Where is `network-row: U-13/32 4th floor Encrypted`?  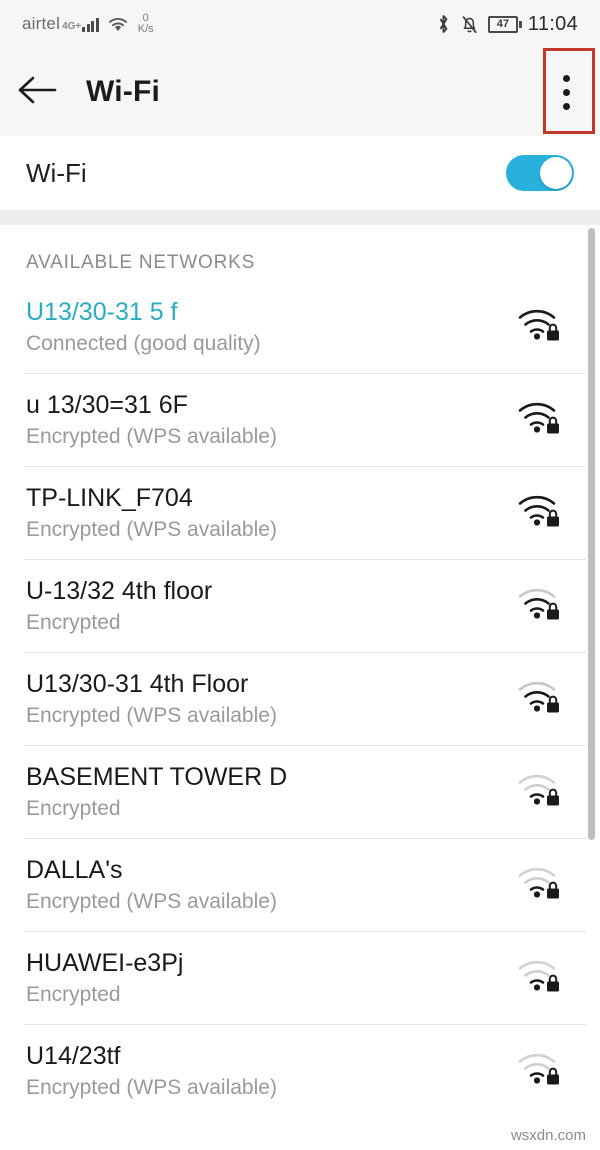
network-row: U-13/32 4th floor Encrypted is located at coordinates (300, 605).